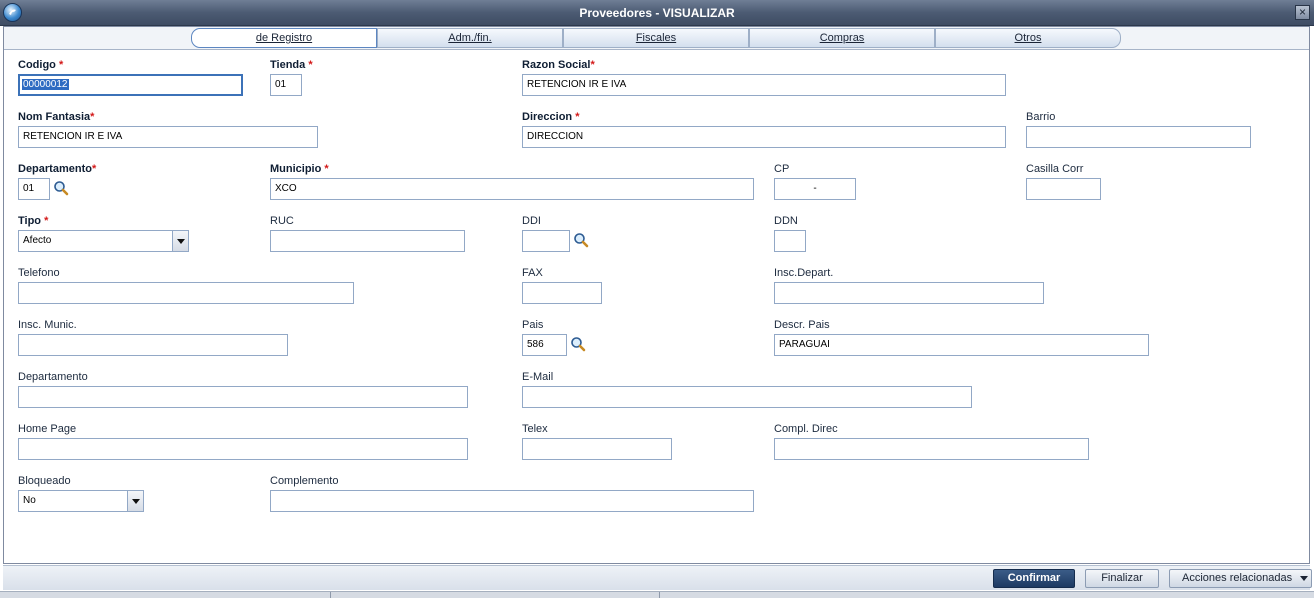  Describe the element at coordinates (1034, 578) in the screenshot. I see `confirm-button: Confirmar` at that location.